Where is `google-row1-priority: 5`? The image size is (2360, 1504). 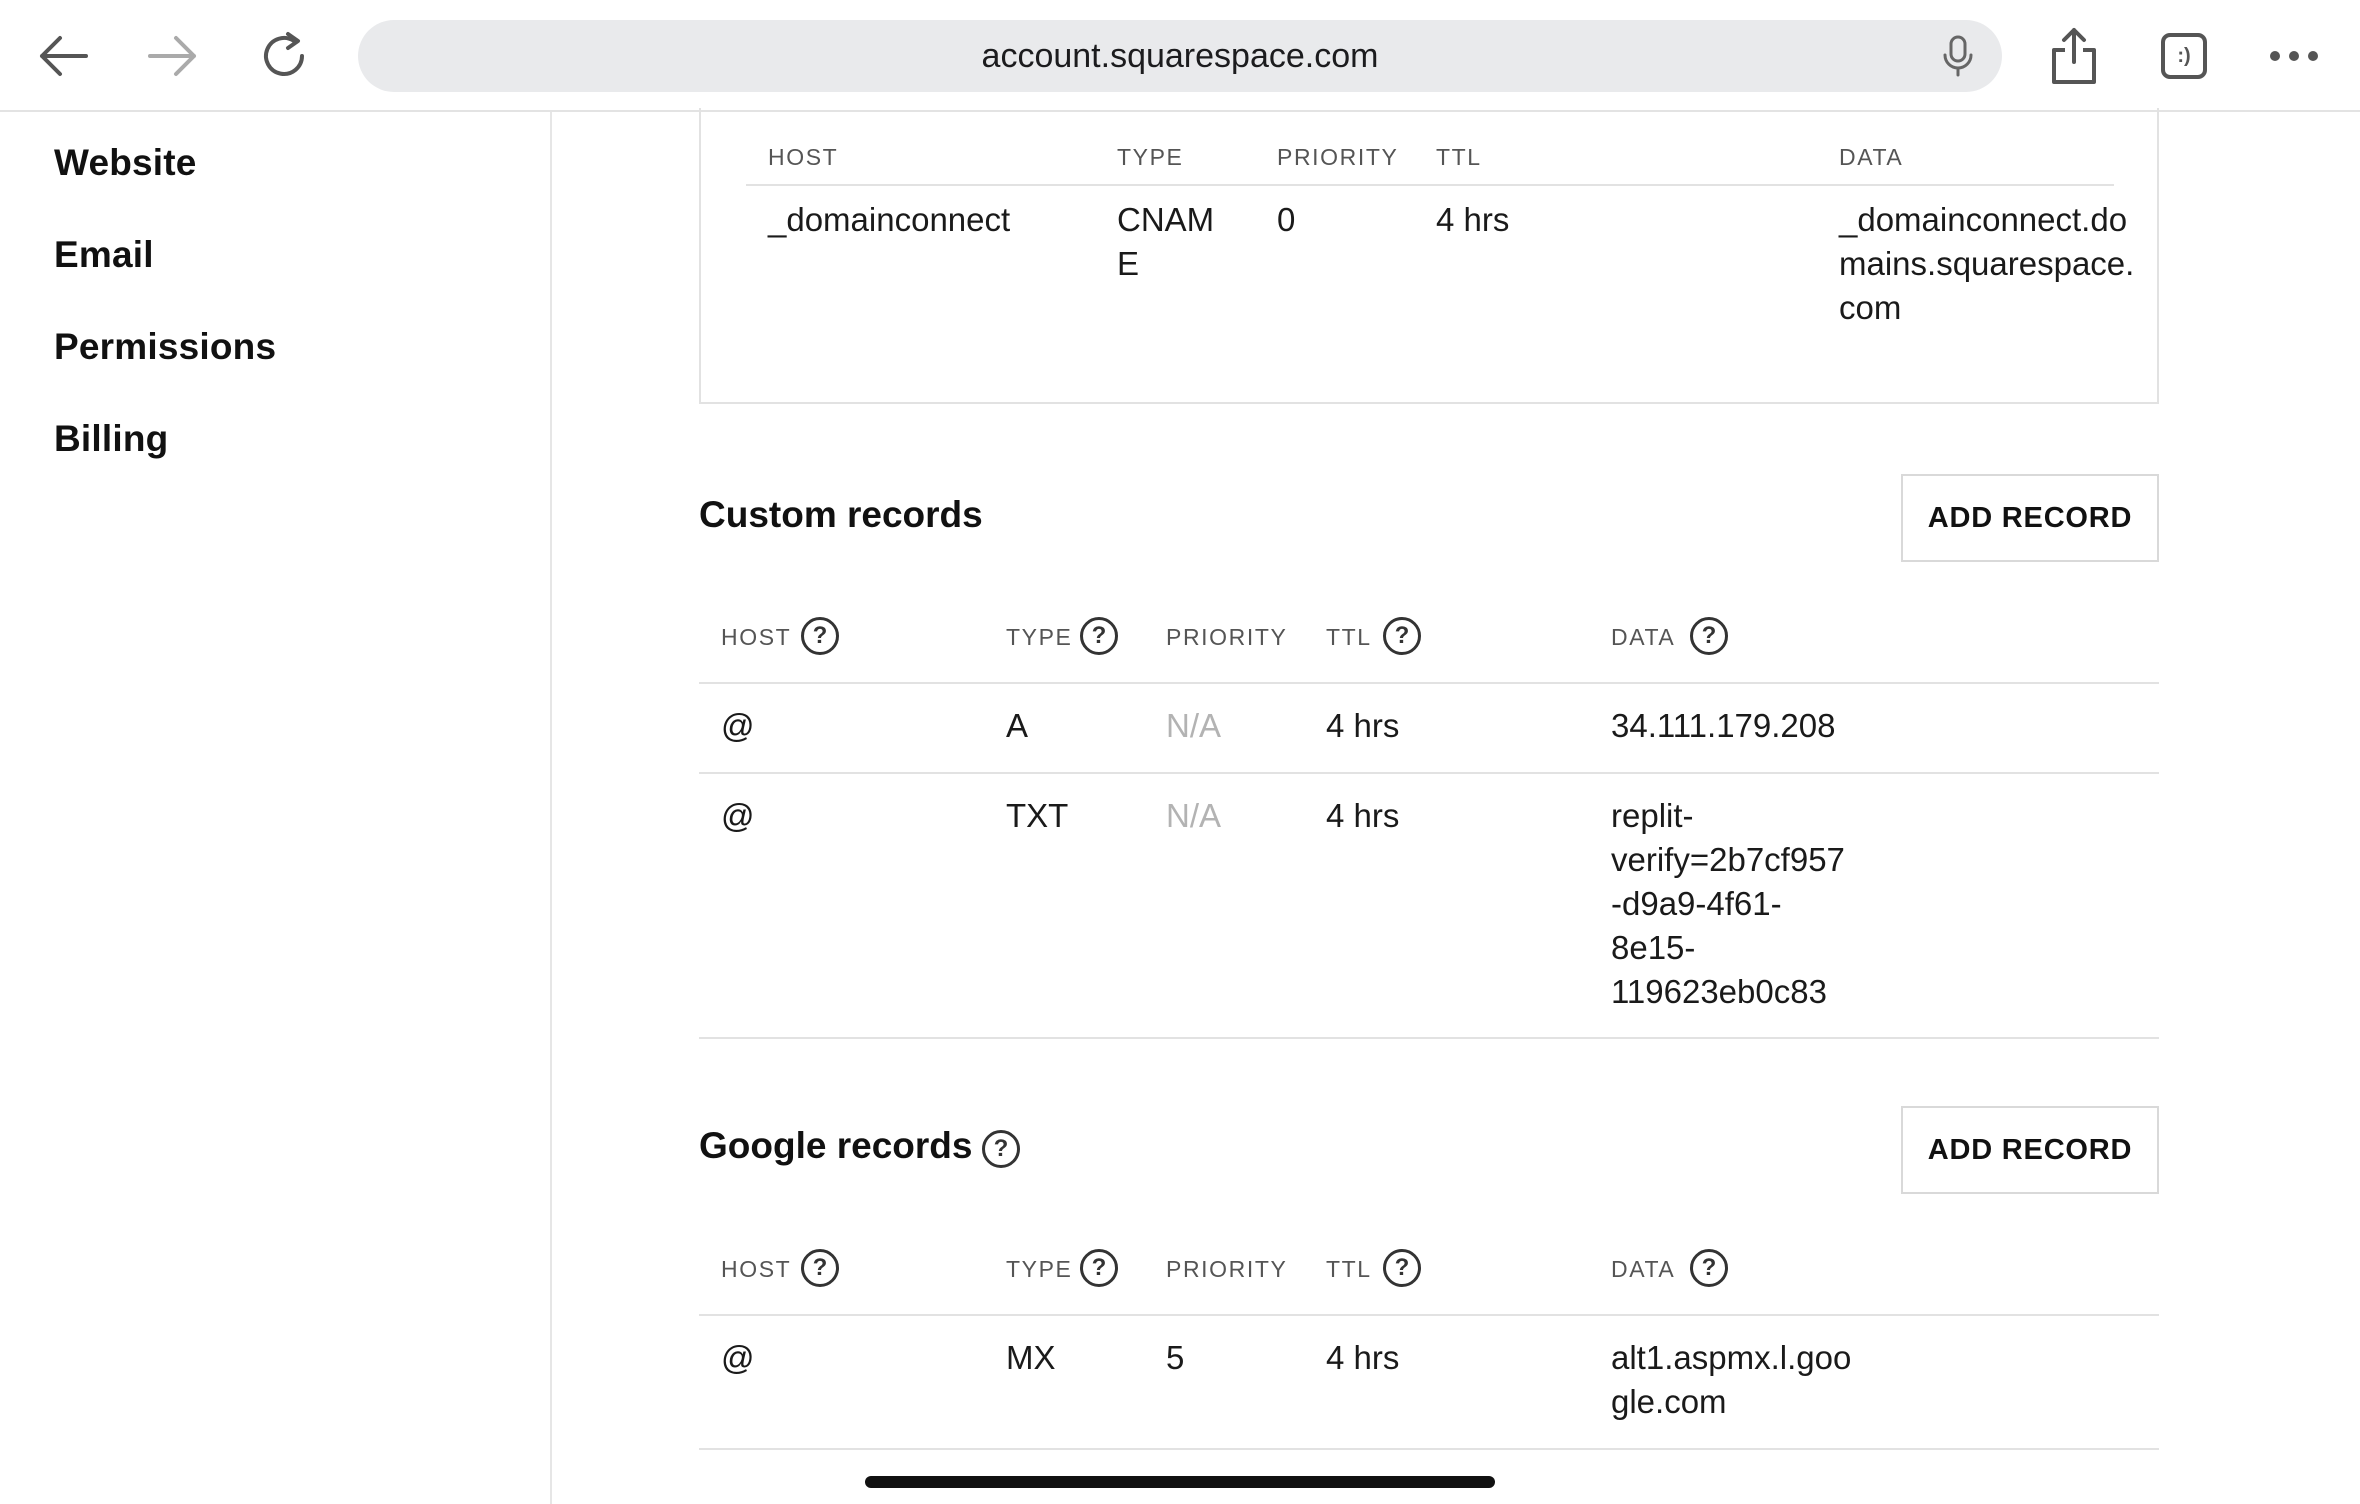 google-row1-priority: 5 is located at coordinates (1175, 1357).